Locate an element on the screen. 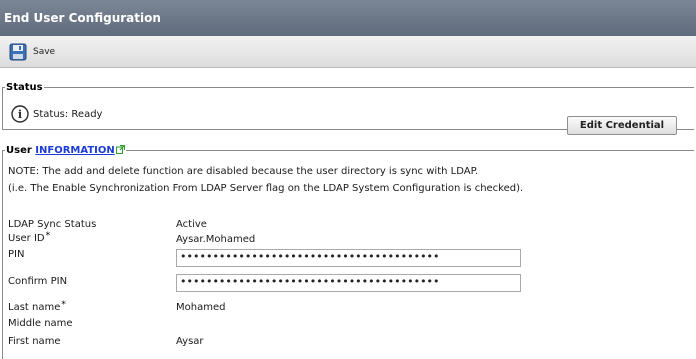  user-id-label: User ID* is located at coordinates (29, 237).